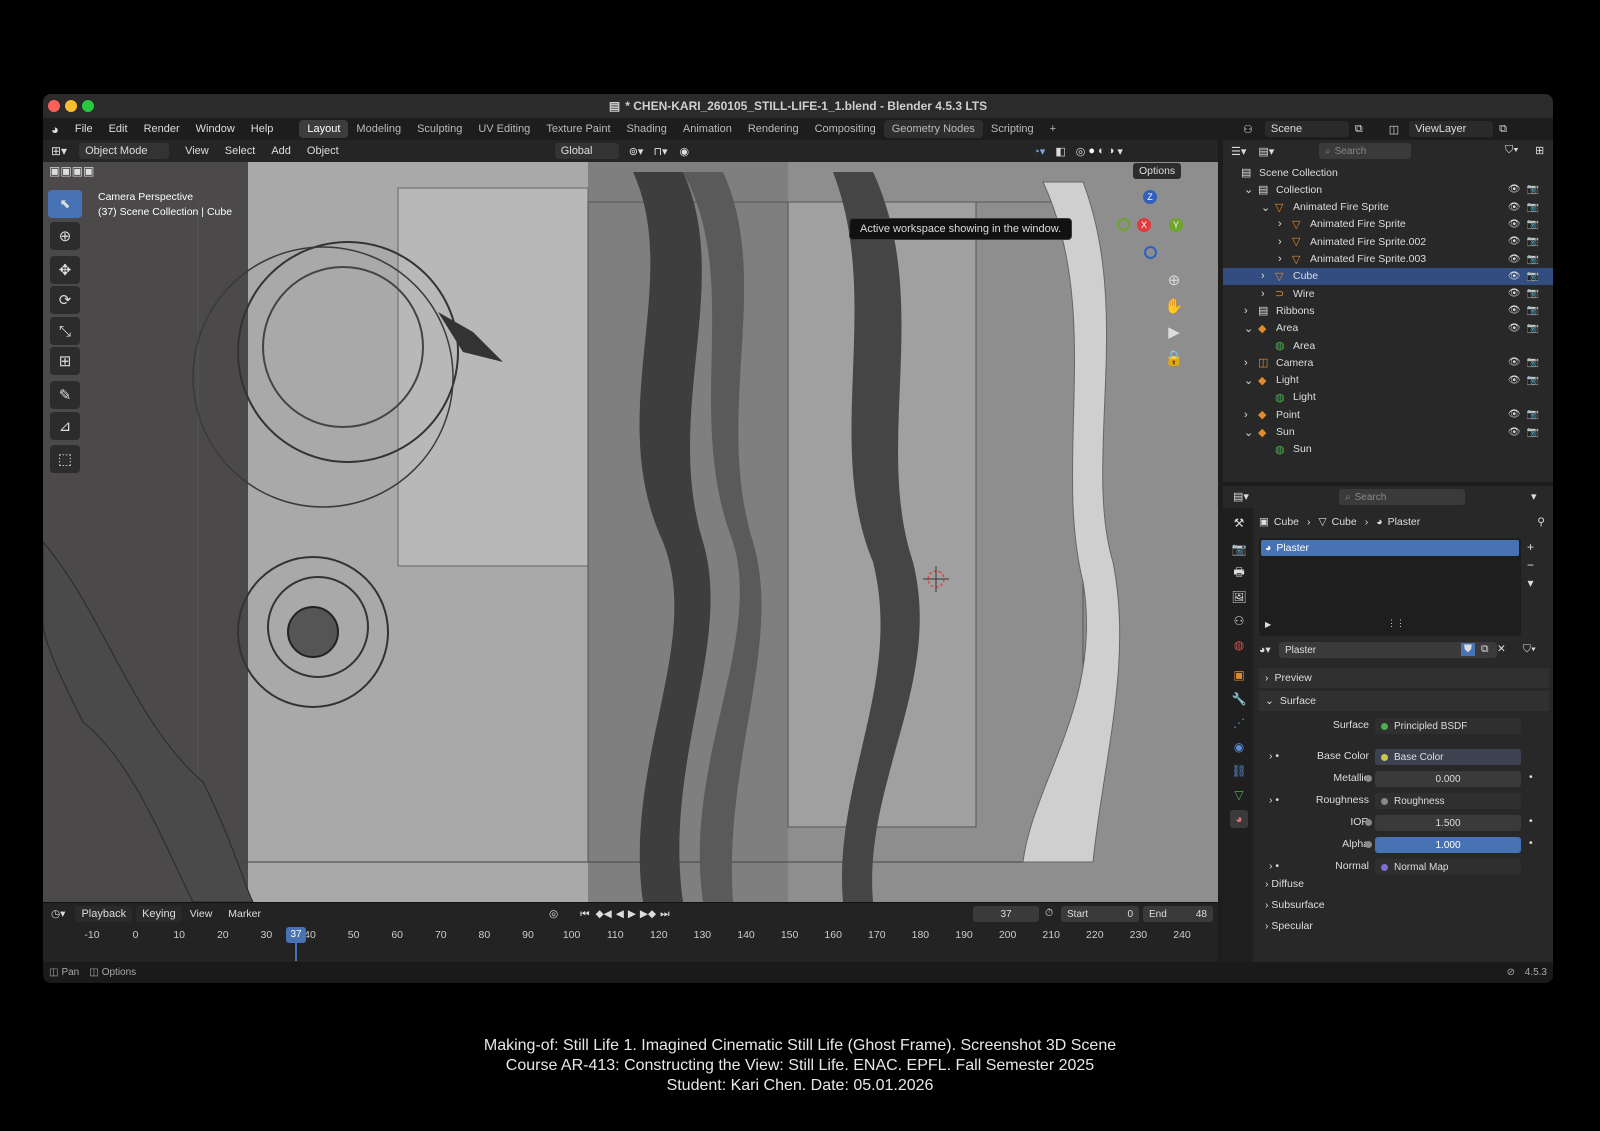  I want to click on tab-texture-paint: Texture Paint, so click(578, 129).